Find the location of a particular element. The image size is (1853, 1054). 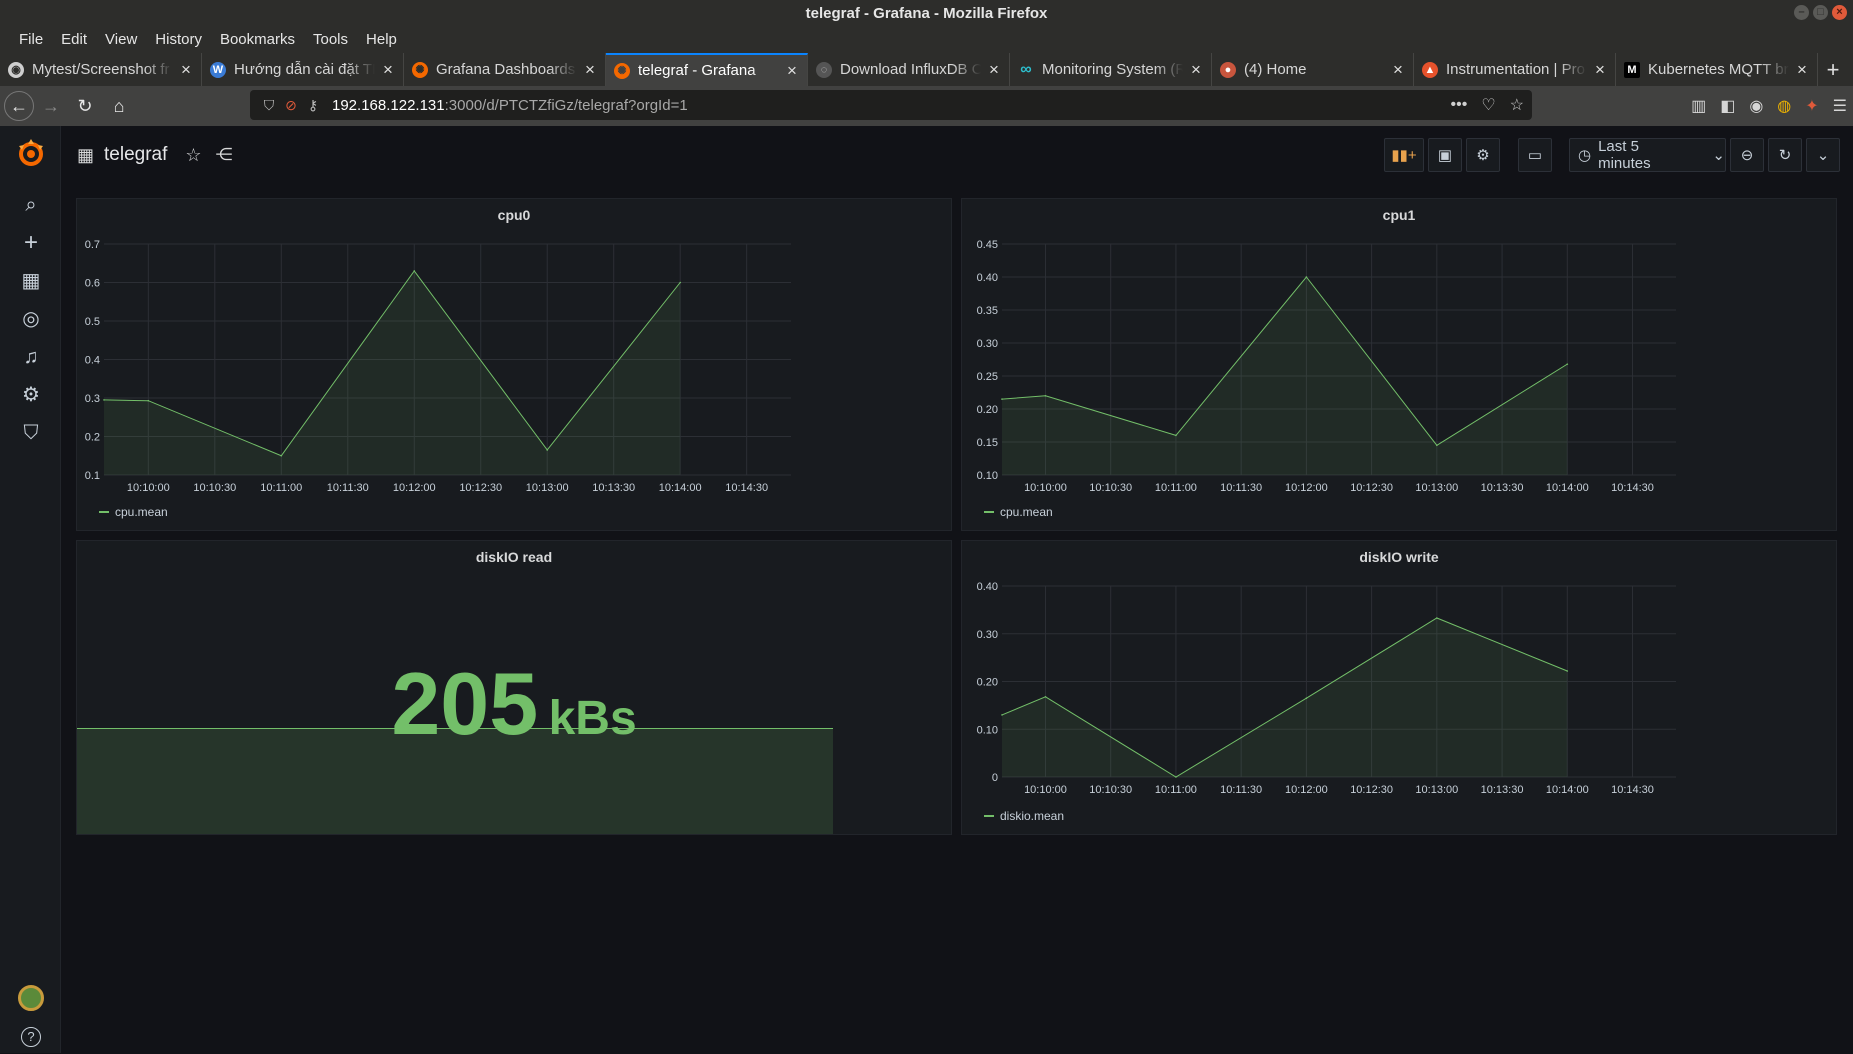

home-icon: ⌂ is located at coordinates (119, 106).